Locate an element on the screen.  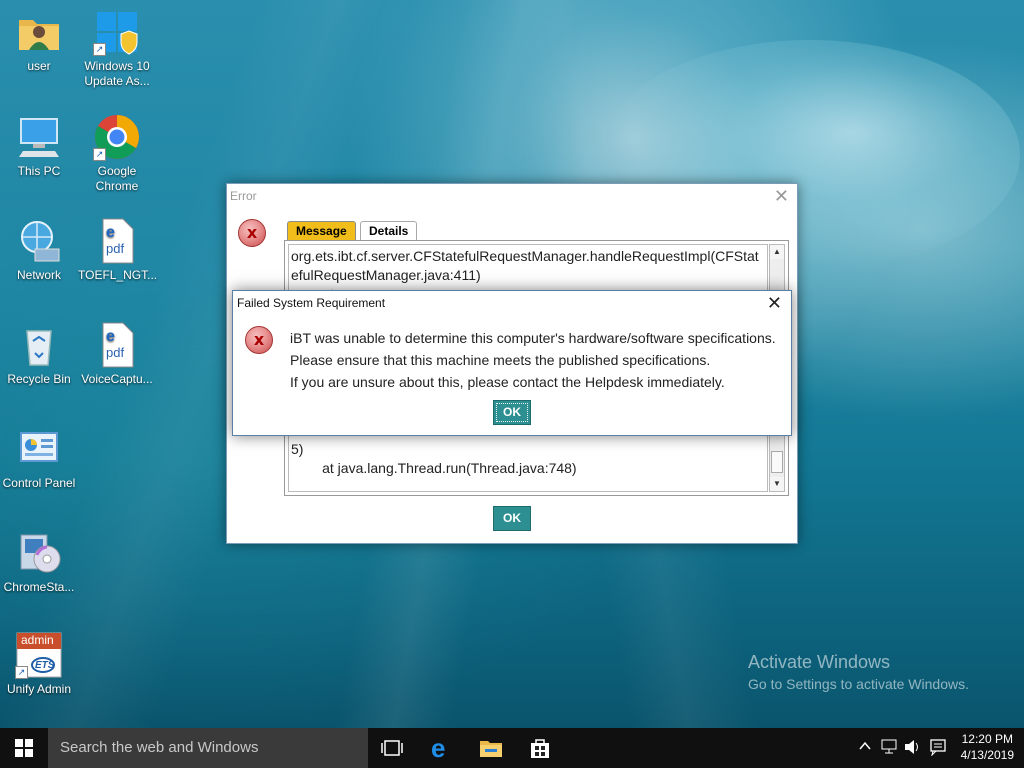
activate-subtitle: Go to Settings to activate Windows. is located at coordinates (858, 684).